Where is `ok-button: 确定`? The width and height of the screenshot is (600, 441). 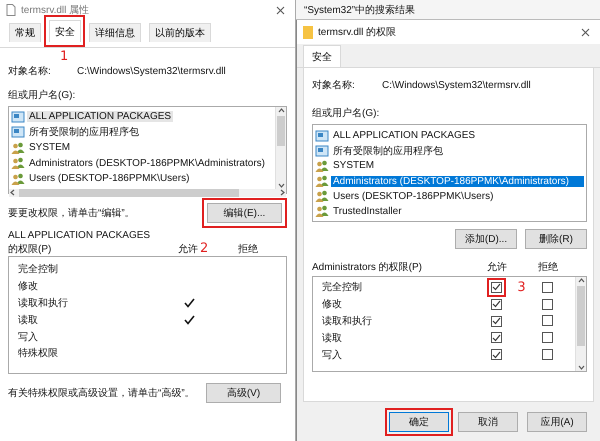 ok-button: 确定 is located at coordinates (419, 422).